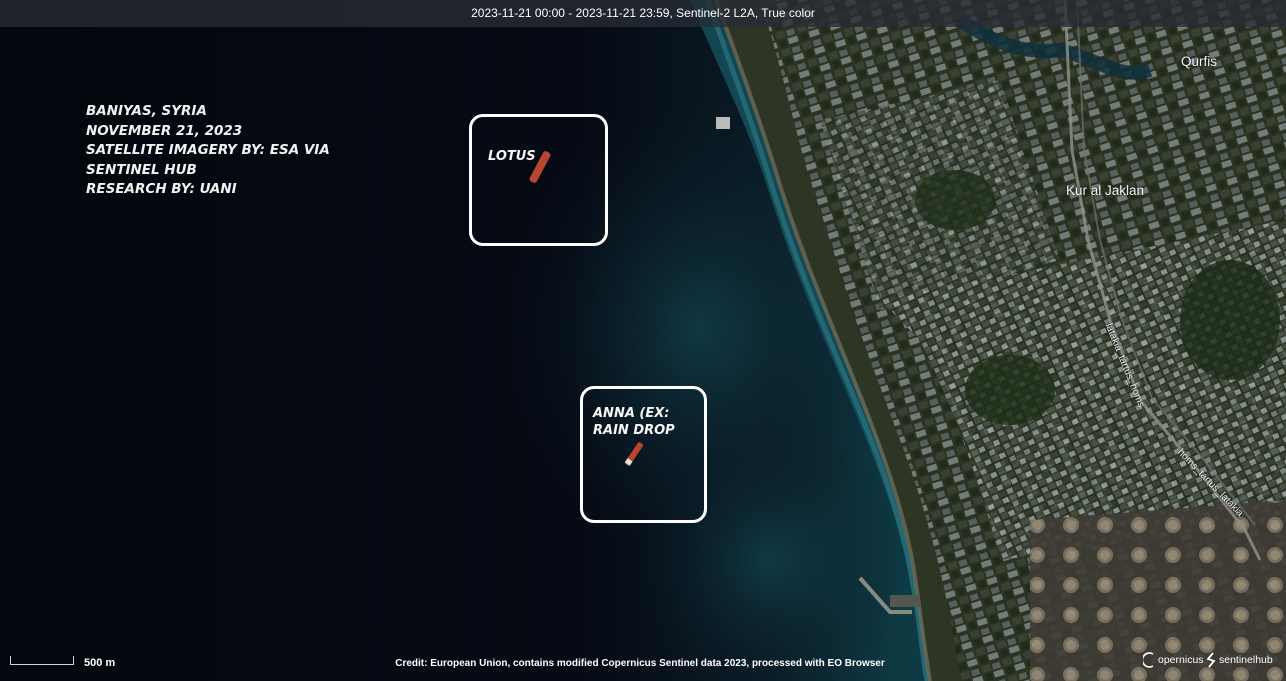 This screenshot has height=681, width=1286. I want to click on caption-line: NOVEMBER 21, 2023, so click(164, 130).